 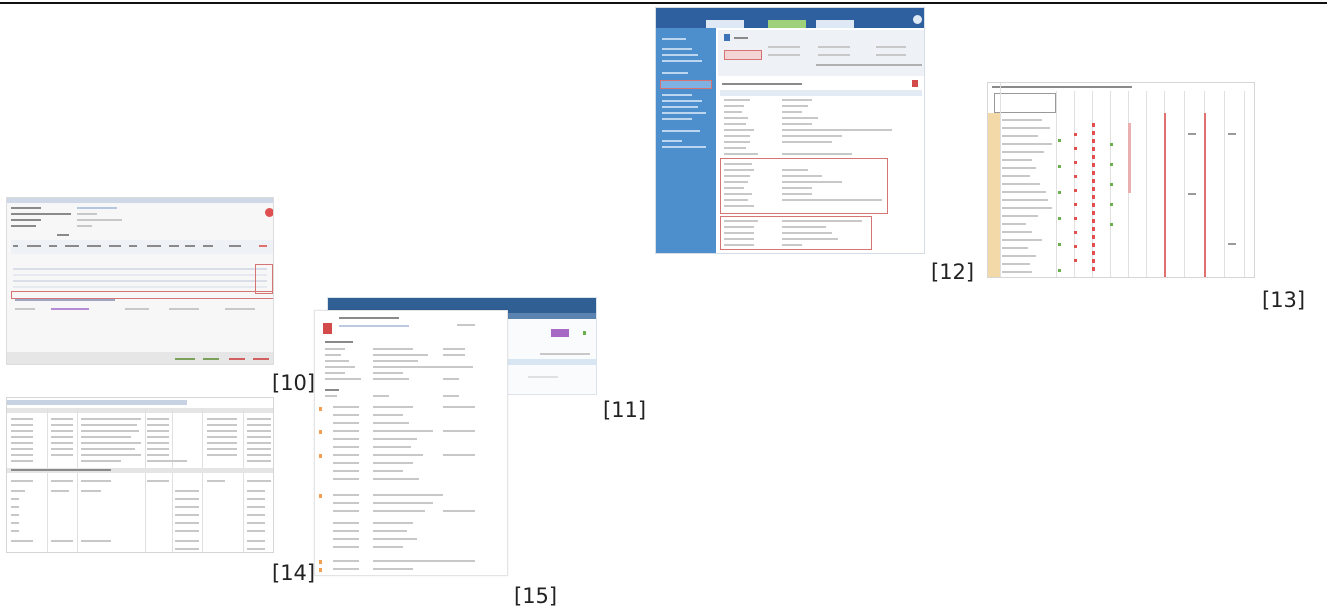 What do you see at coordinates (727, 37) in the screenshot?
I see `doc-icon` at bounding box center [727, 37].